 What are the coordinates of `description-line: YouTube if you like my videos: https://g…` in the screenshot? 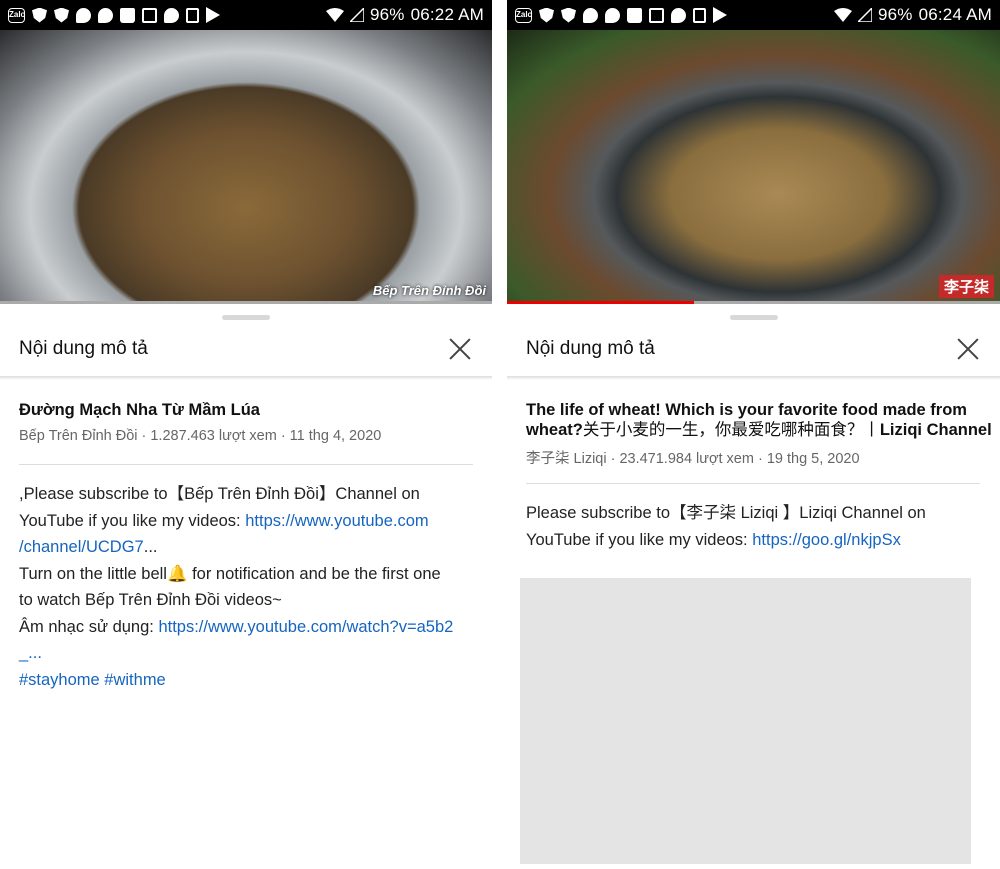 It's located at (754, 540).